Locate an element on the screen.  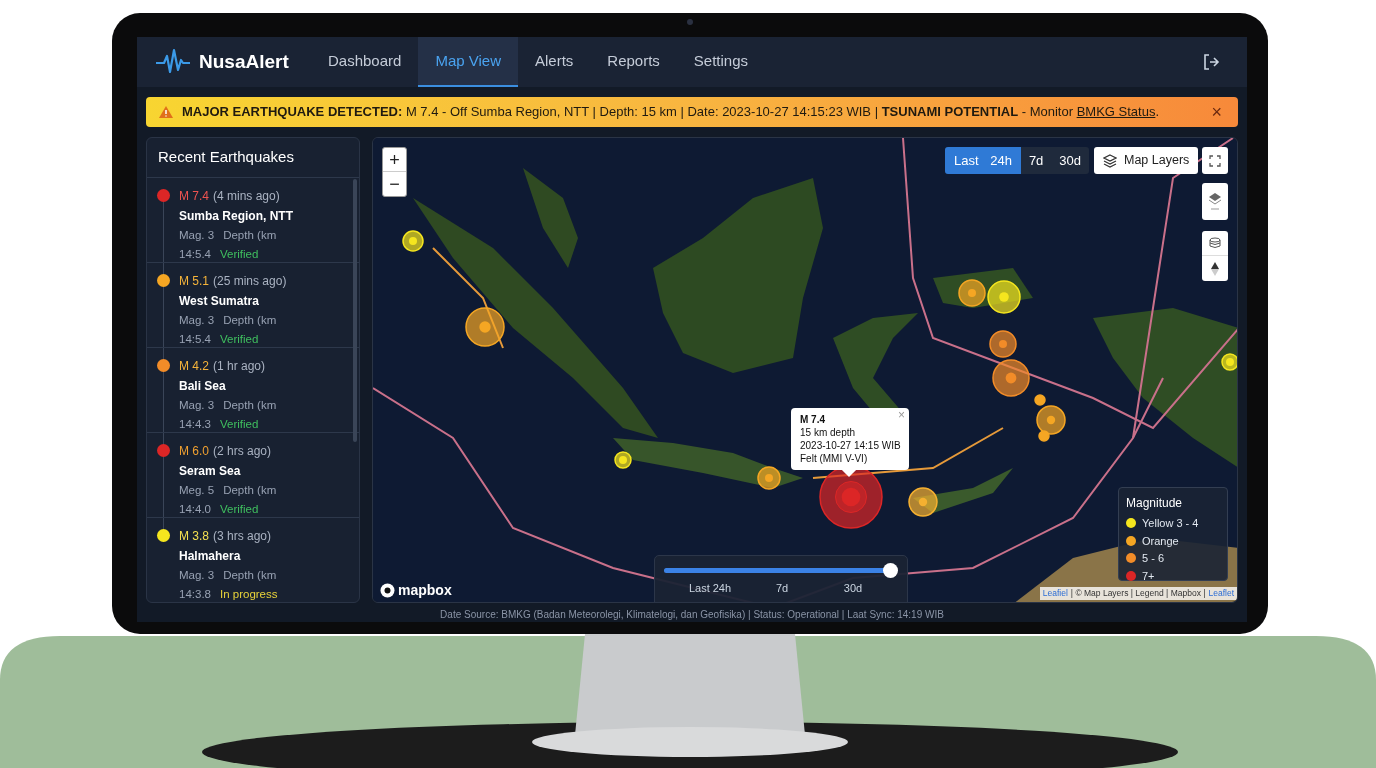
compass-icon is located at coordinates (1215, 268).